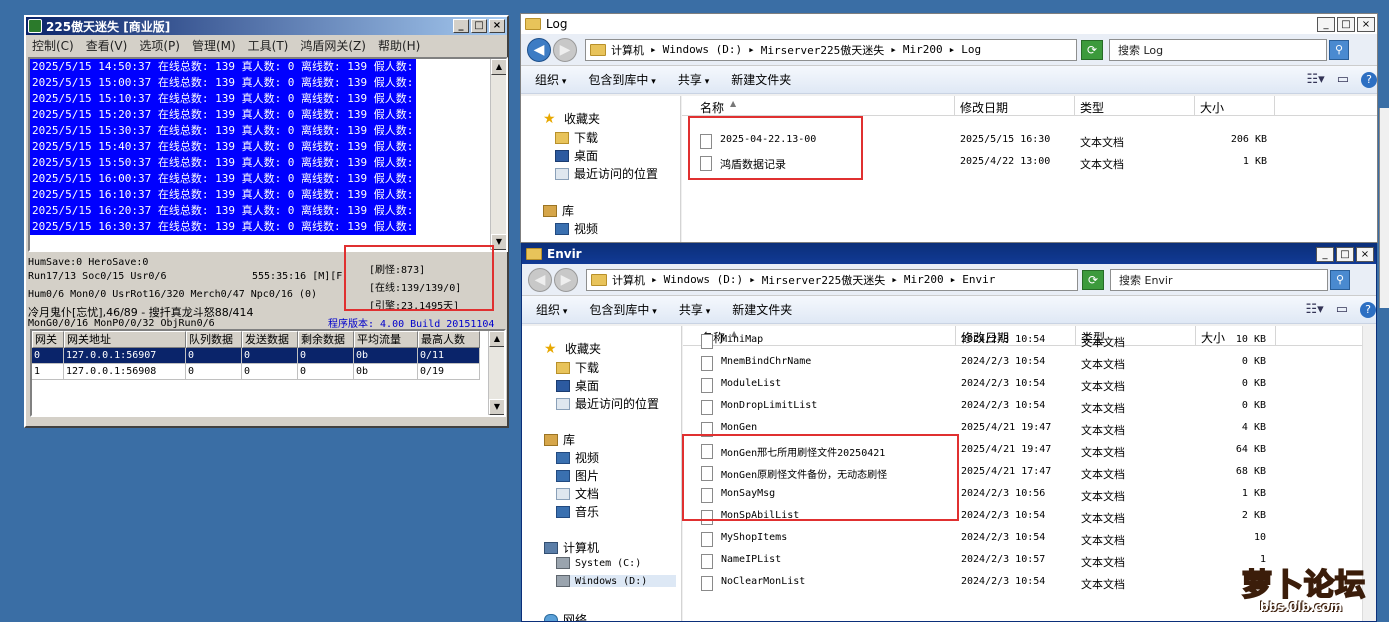 The image size is (1389, 622). I want to click on column-header: 发送数据, so click(270, 339).